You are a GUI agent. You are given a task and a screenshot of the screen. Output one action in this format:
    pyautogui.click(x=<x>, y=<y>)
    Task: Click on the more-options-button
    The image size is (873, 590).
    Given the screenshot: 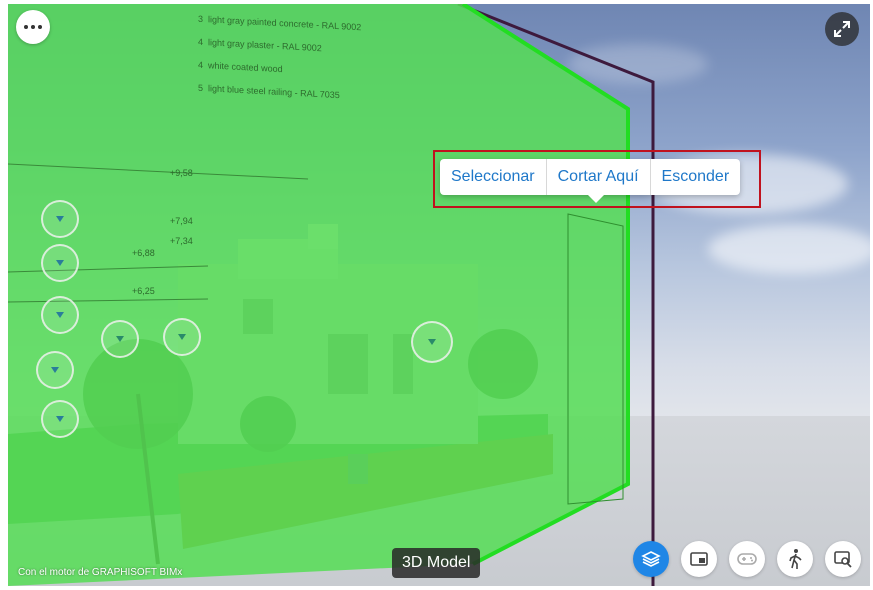 What is the action you would take?
    pyautogui.click(x=33, y=27)
    